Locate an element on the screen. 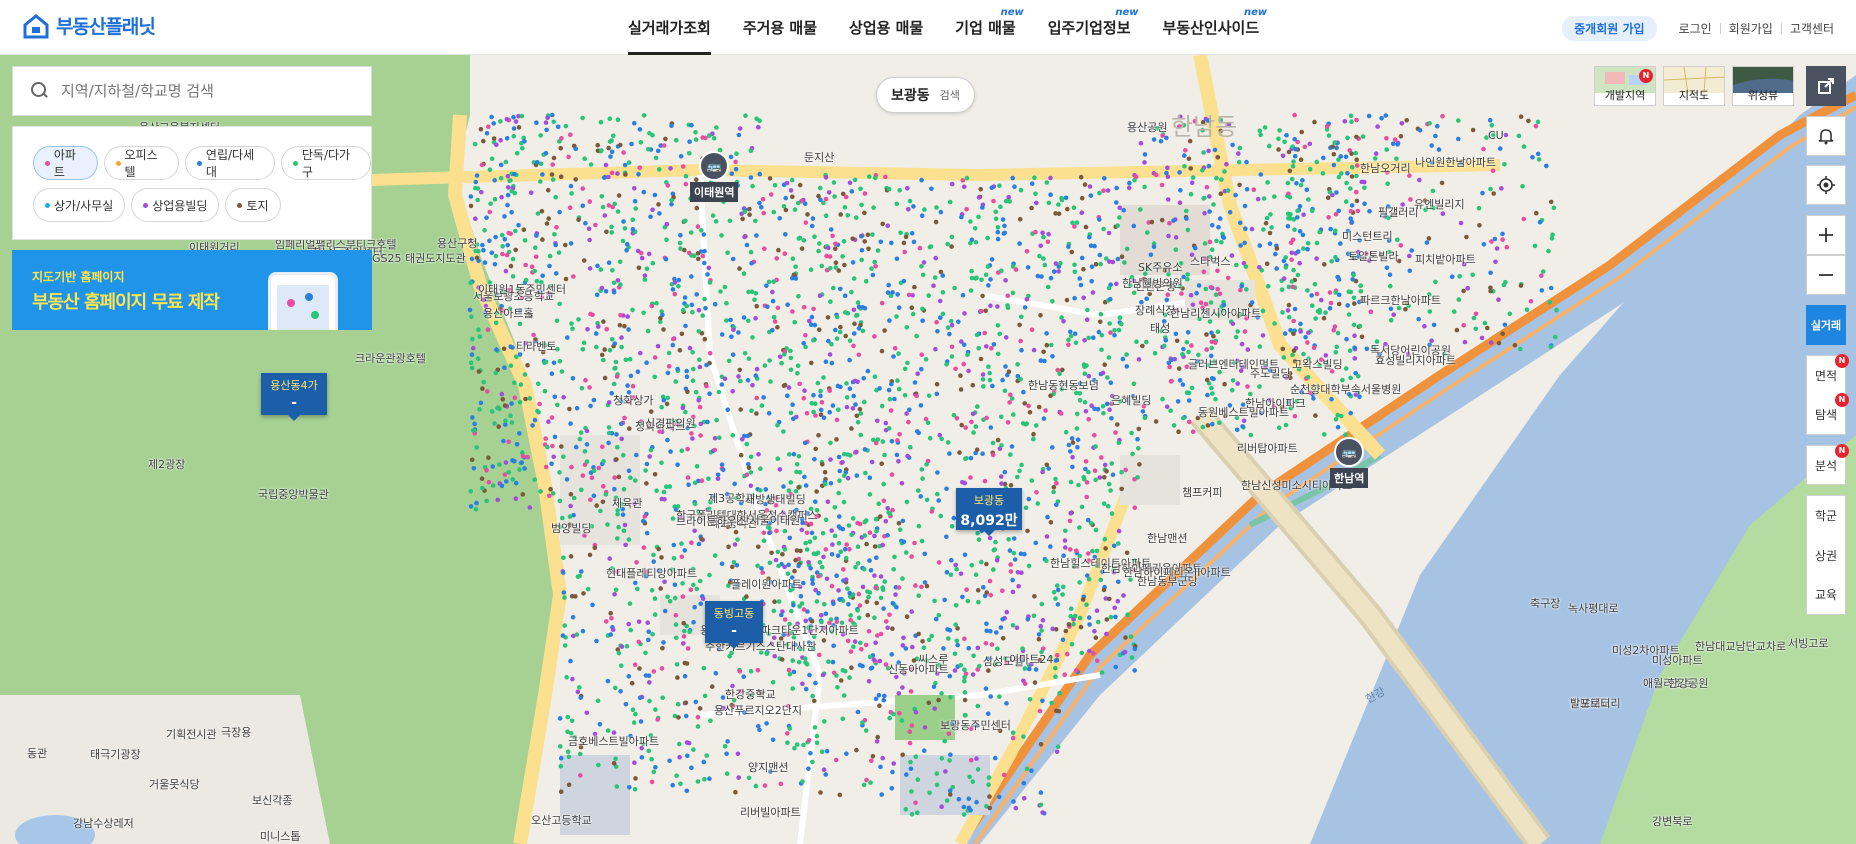 Image resolution: width=1856 pixels, height=844 pixels. area-badge-yongsandong4ga: 용산동4가 - is located at coordinates (294, 397).